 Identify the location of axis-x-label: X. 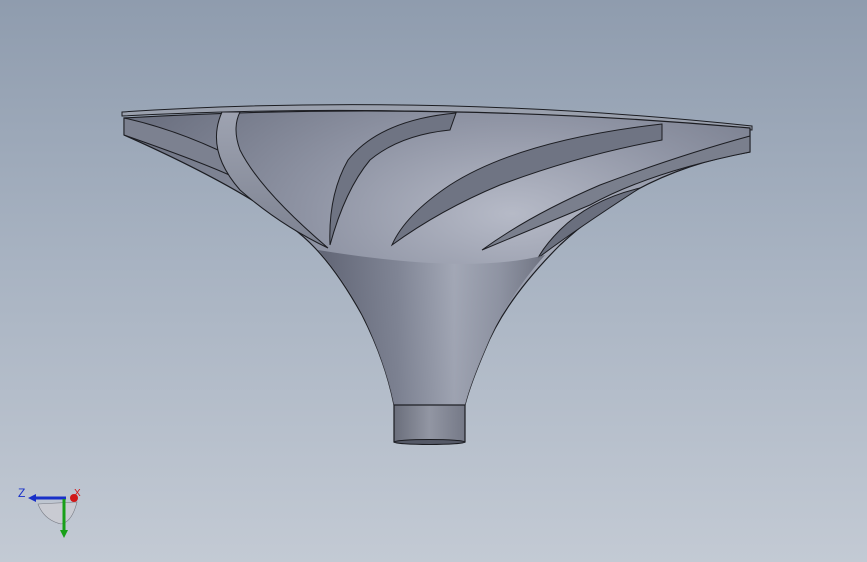
(77, 493).